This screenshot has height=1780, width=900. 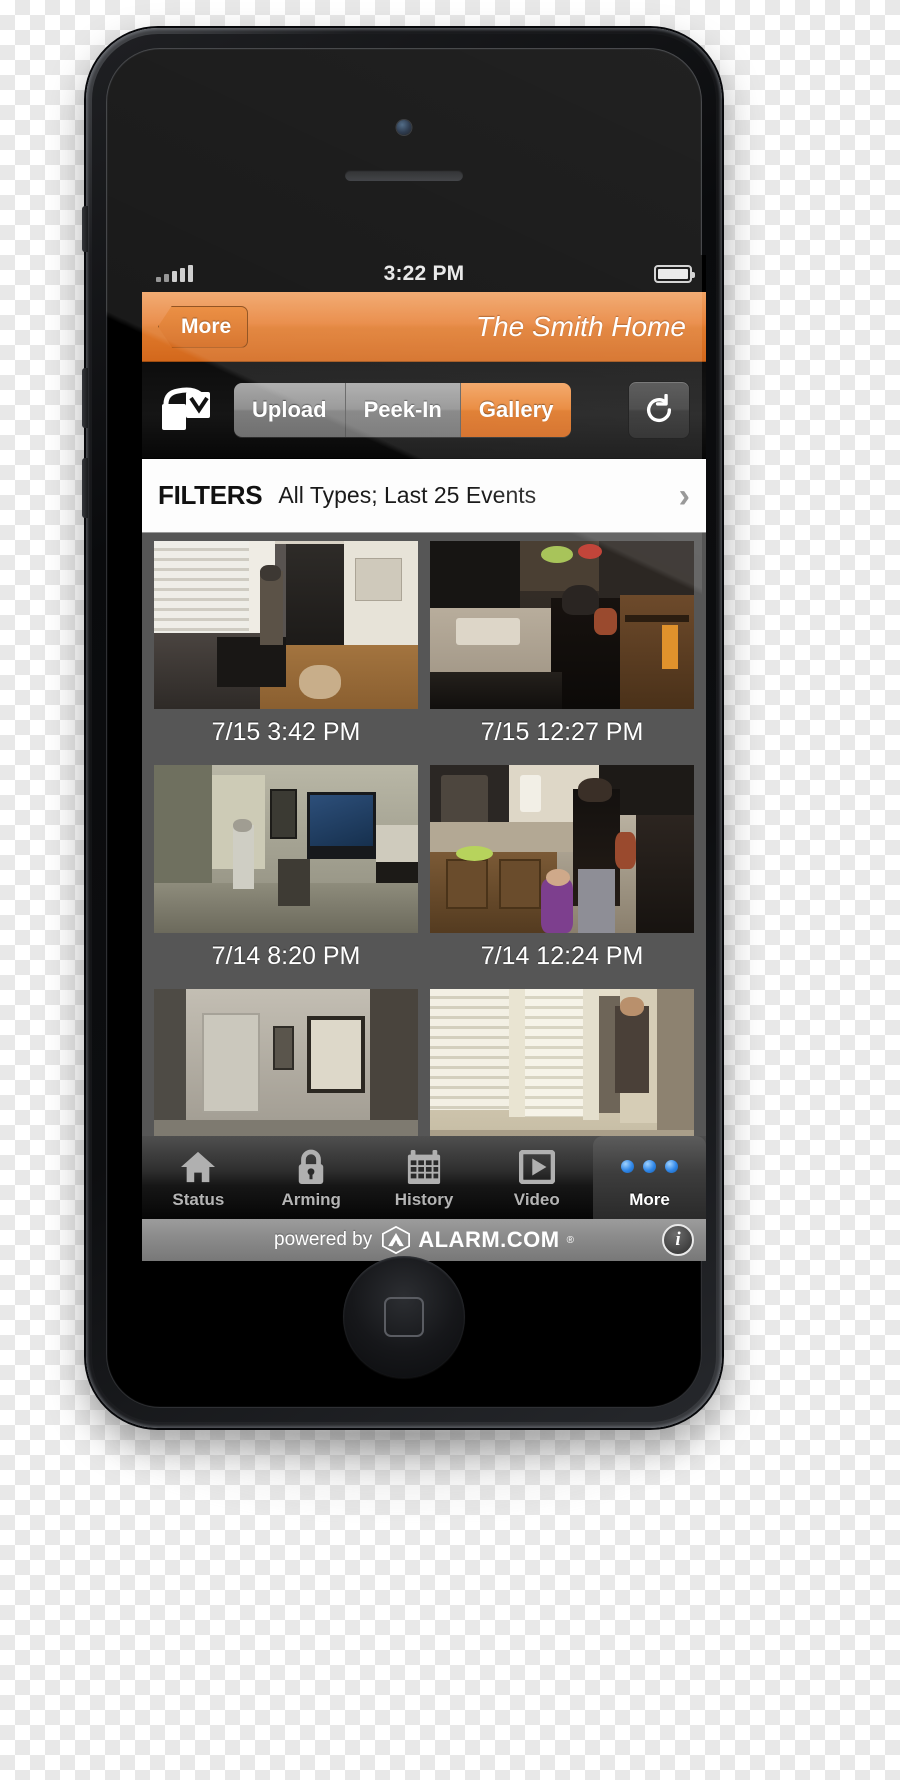 I want to click on gallery-caption: 7/15 12:27 PM, so click(x=562, y=732).